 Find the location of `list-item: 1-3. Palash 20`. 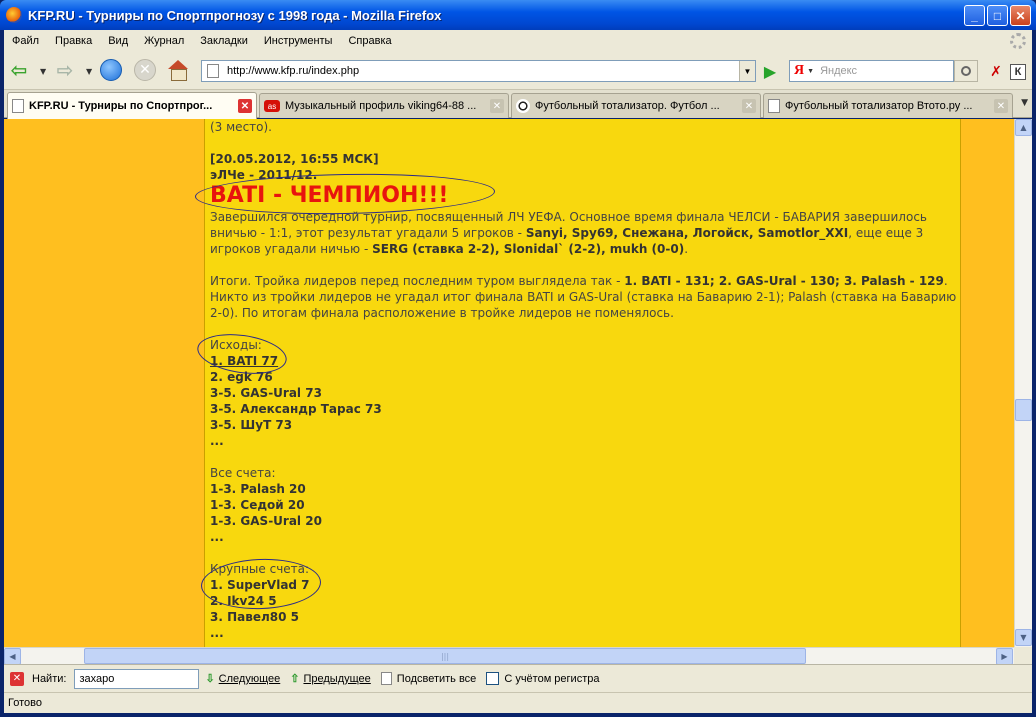

list-item: 1-3. Palash 20 is located at coordinates (258, 489).